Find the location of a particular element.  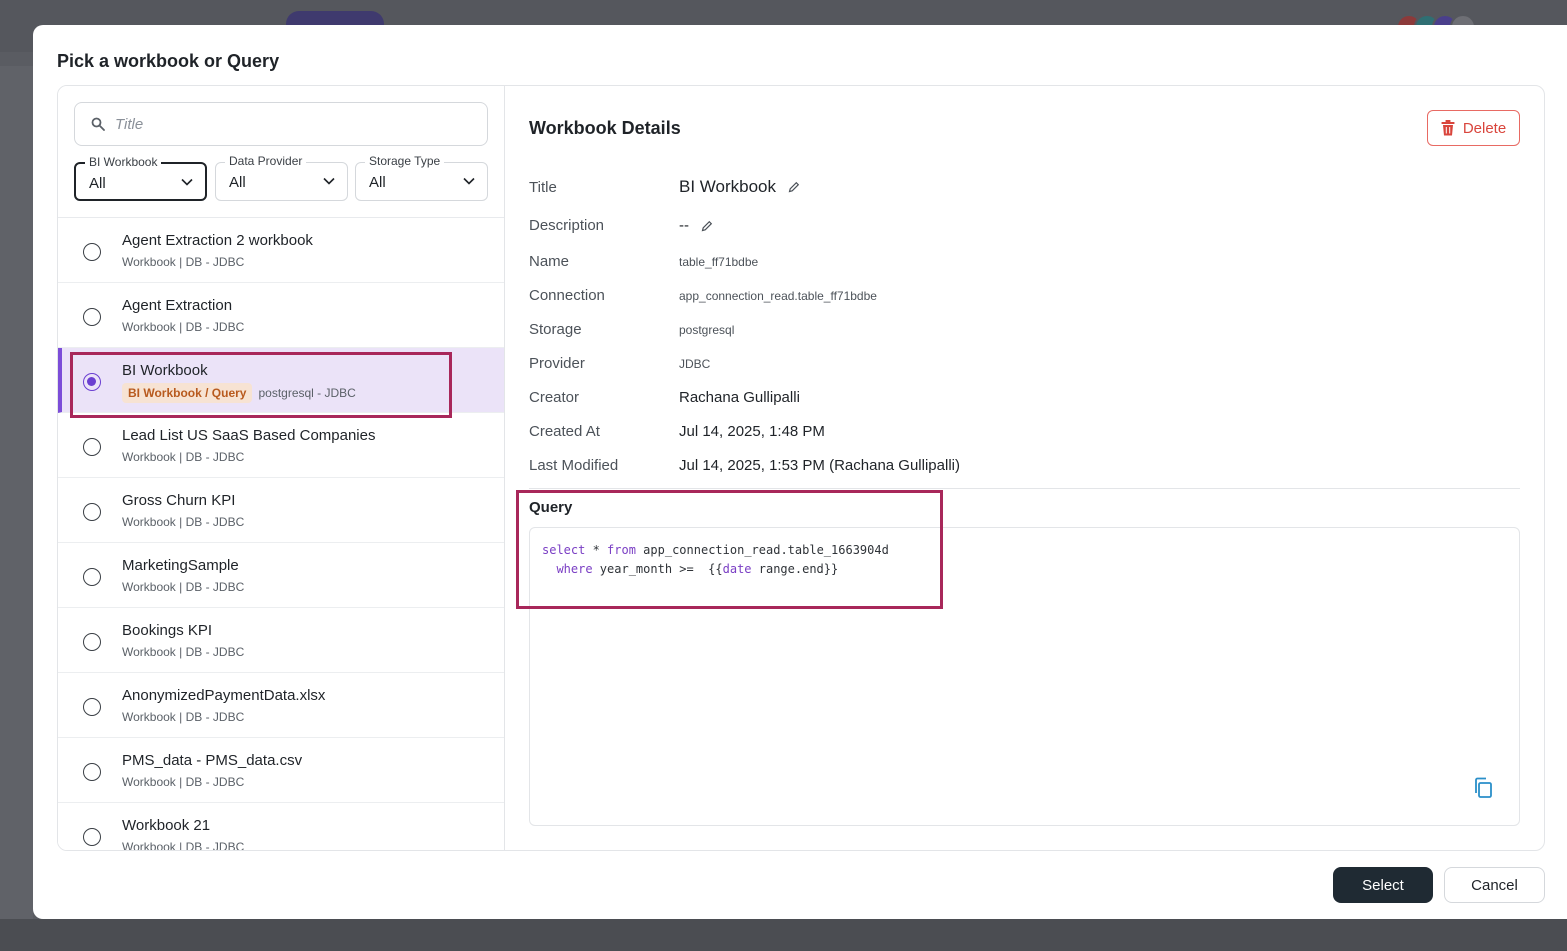

trash-icon is located at coordinates (1448, 128).